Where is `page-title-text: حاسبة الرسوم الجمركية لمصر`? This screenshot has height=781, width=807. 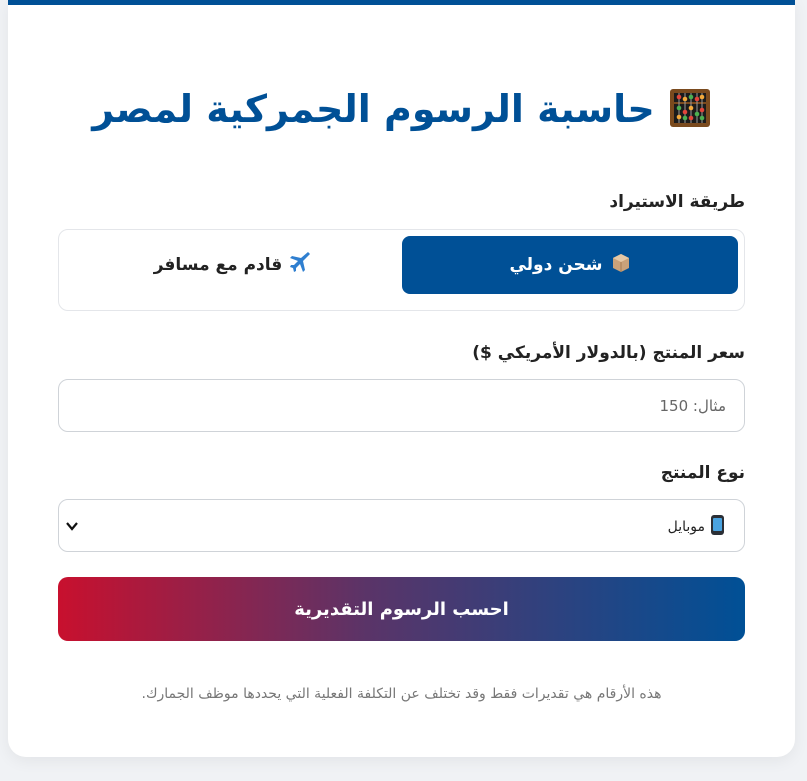 page-title-text: حاسبة الرسوم الجمركية لمصر is located at coordinates (373, 109).